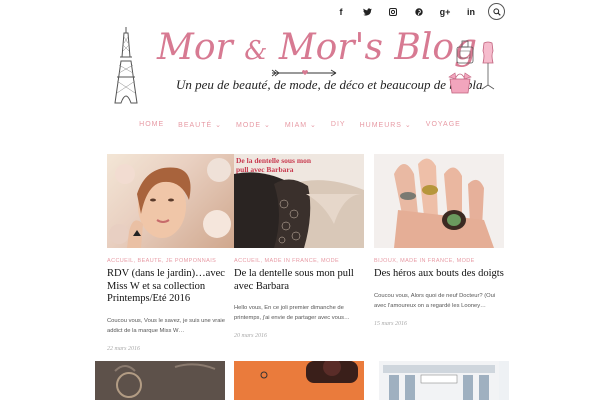  What do you see at coordinates (391, 323) in the screenshot?
I see `post-date: 15 mars 2016` at bounding box center [391, 323].